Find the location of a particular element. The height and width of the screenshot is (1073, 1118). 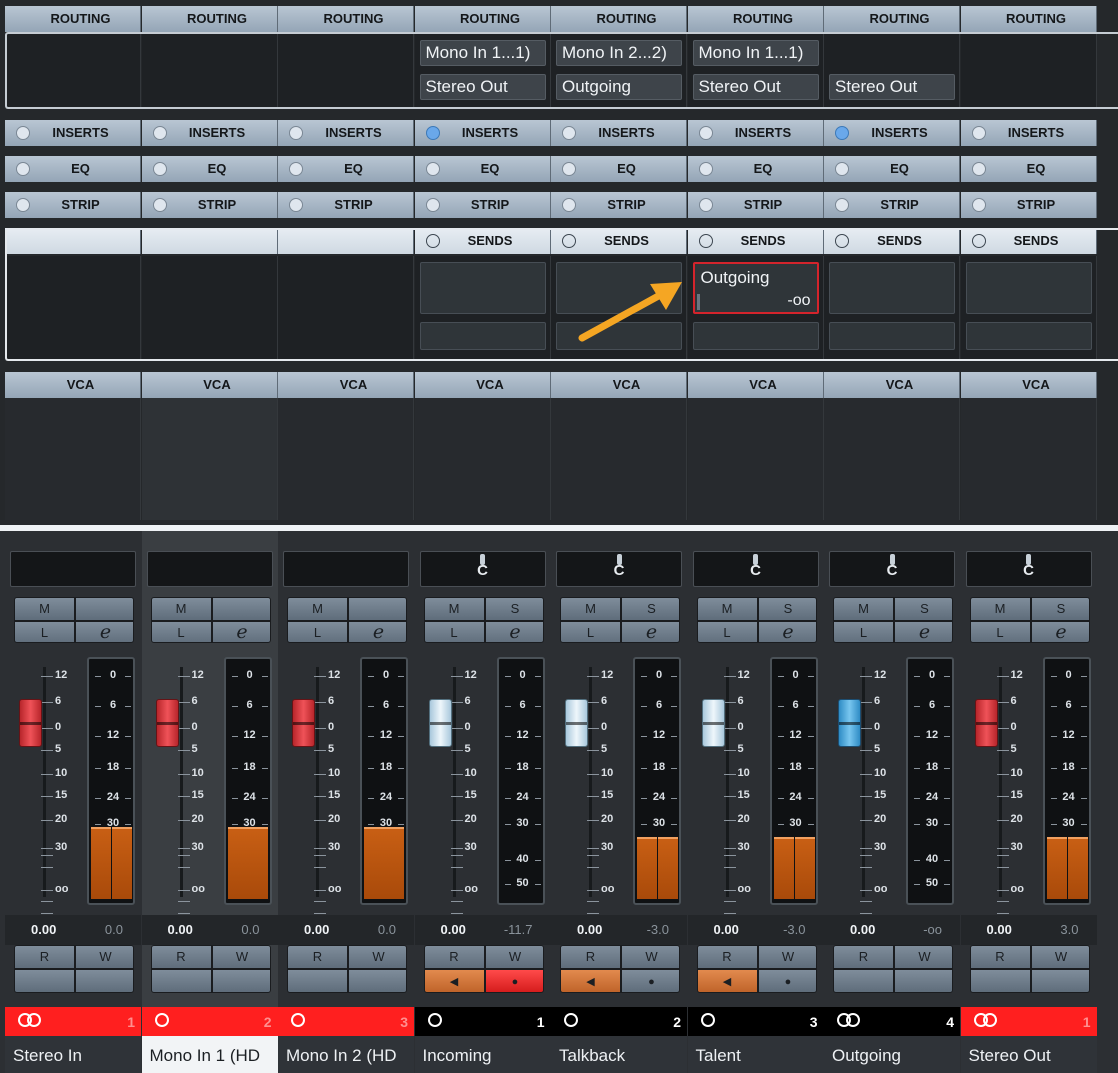

rack-header-inserts-8: INSERTS is located at coordinates (1028, 133).